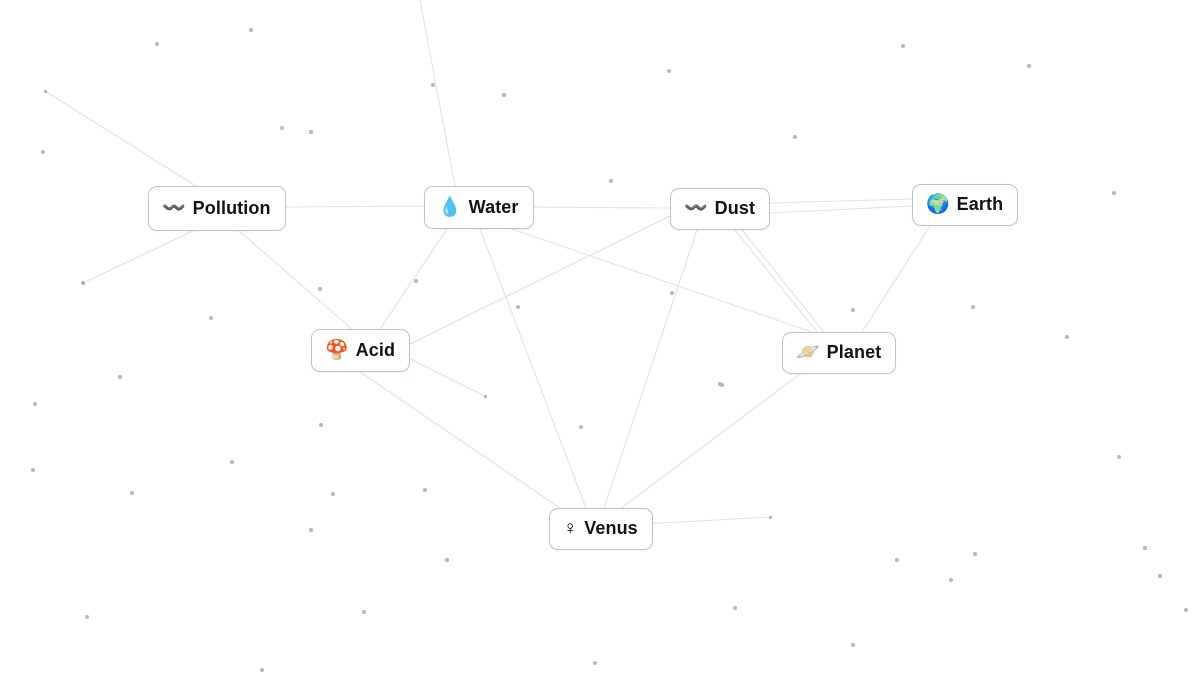 Image resolution: width=1200 pixels, height=675 pixels. I want to click on element-node-label: Pollution, so click(231, 207).